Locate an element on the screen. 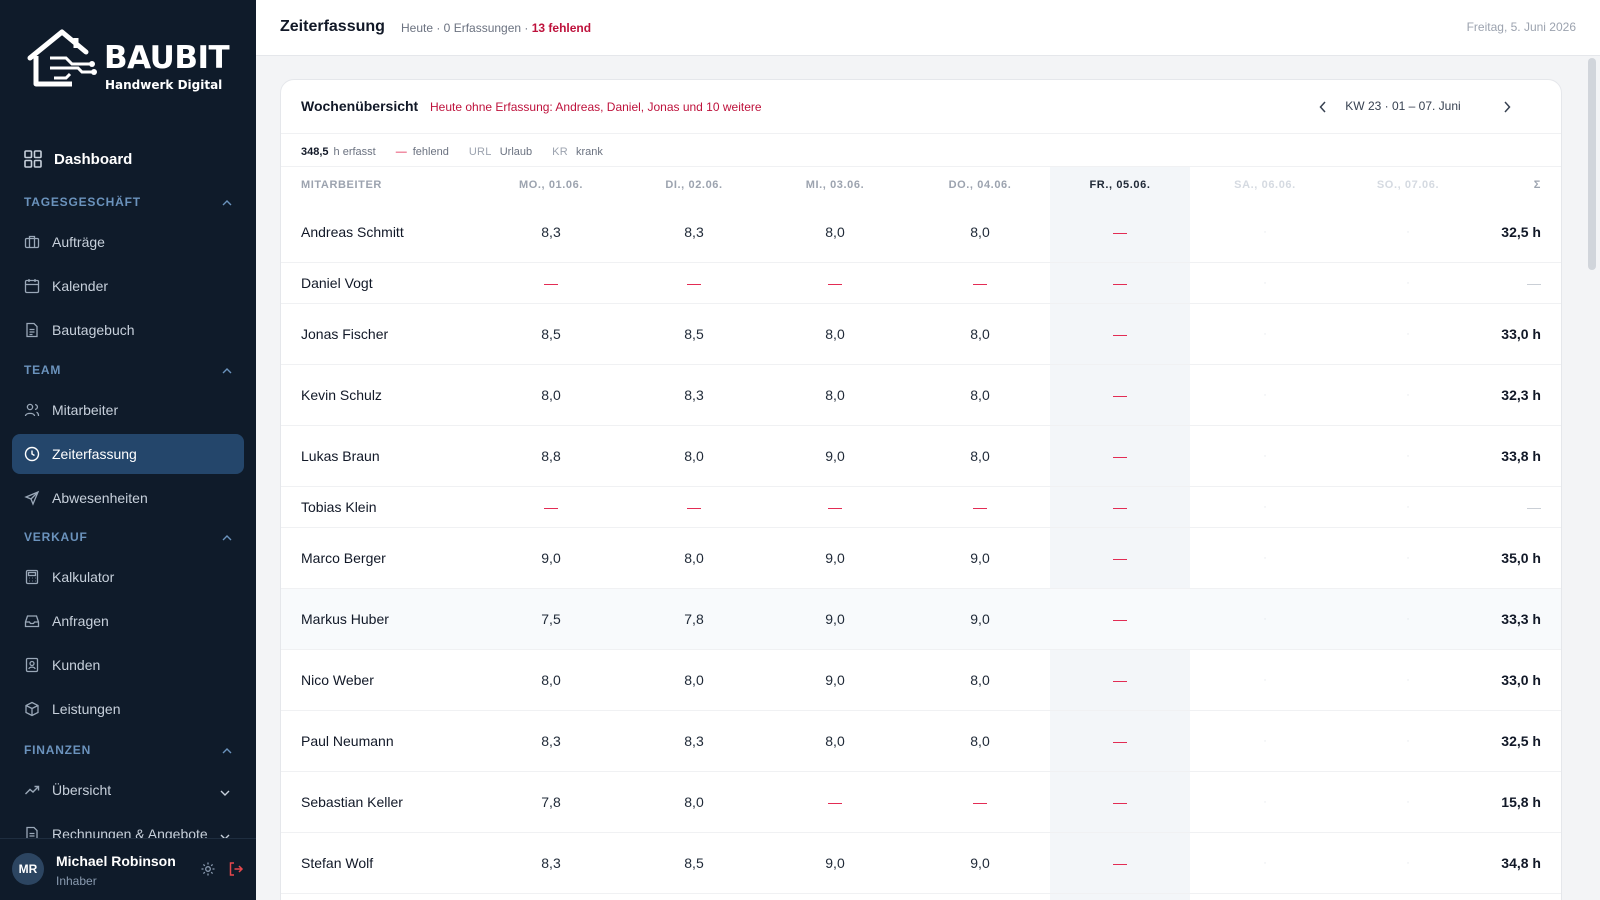 The width and height of the screenshot is (1600, 900). table-row: Daniel Vogt — — — — — · · — is located at coordinates (921, 283).